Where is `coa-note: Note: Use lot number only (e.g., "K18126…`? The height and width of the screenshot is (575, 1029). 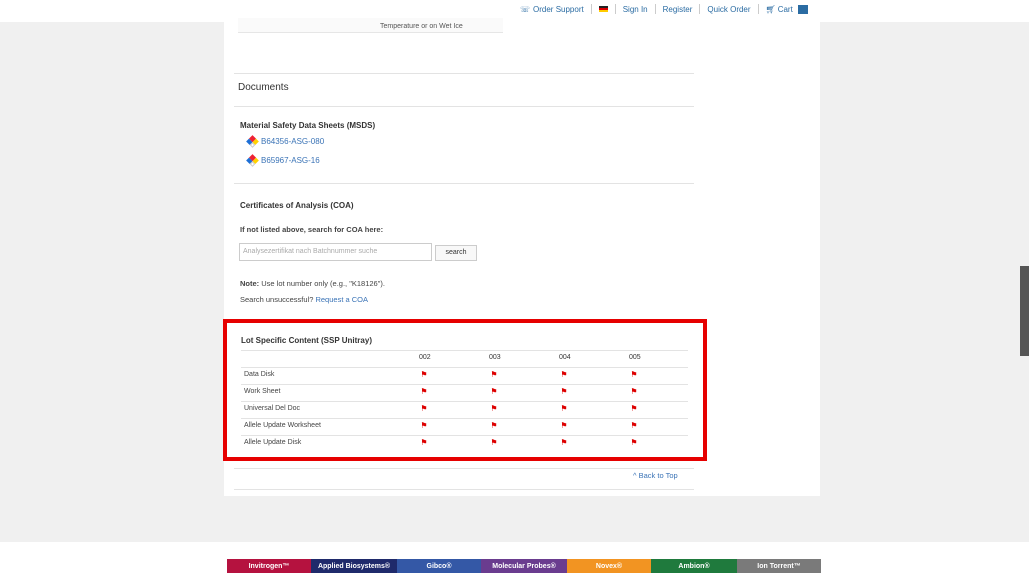 coa-note: Note: Use lot number only (e.g., "K18126… is located at coordinates (312, 283).